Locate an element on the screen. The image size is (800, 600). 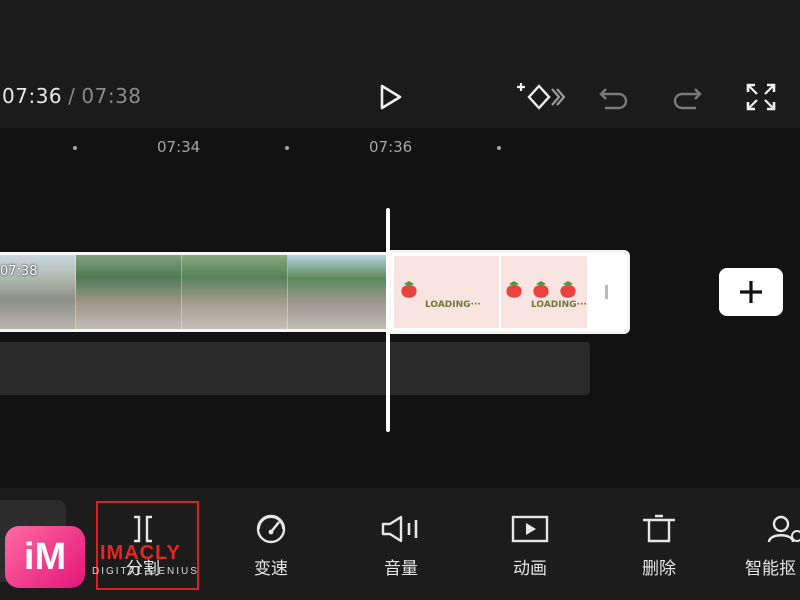
total-time: 07:38 is located at coordinates (111, 96).